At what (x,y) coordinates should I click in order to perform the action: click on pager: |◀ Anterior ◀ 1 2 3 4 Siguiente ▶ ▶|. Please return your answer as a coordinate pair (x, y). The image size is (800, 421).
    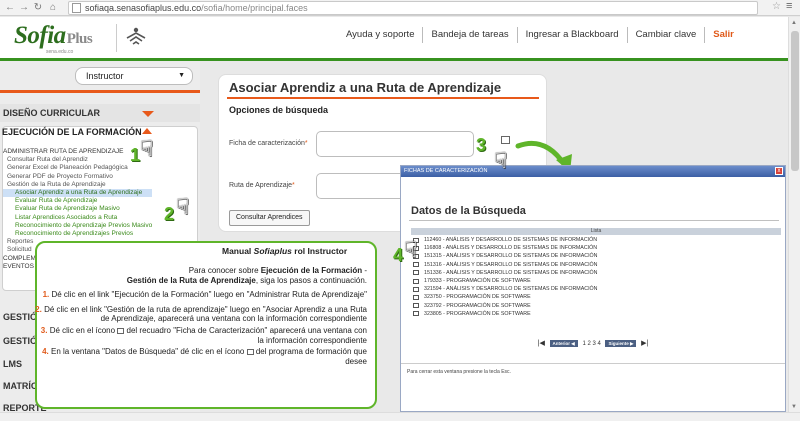
    Looking at the image, I should click on (593, 343).